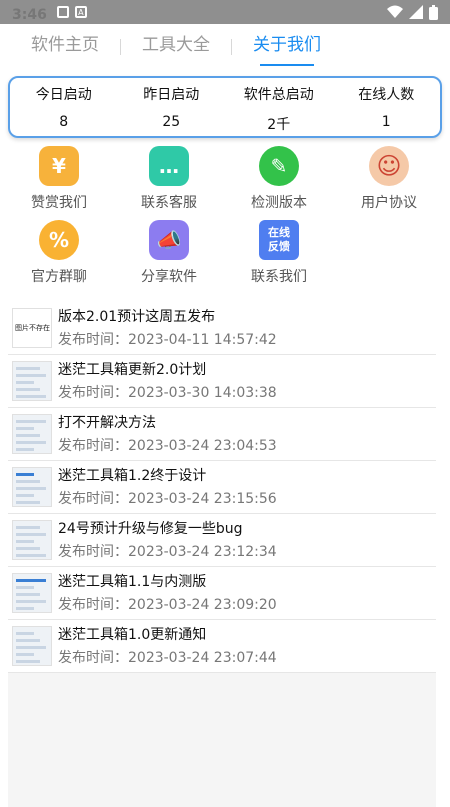 The width and height of the screenshot is (450, 807). Describe the element at coordinates (279, 257) in the screenshot. I see `grid-item: 在线 反馈 联系我们` at that location.